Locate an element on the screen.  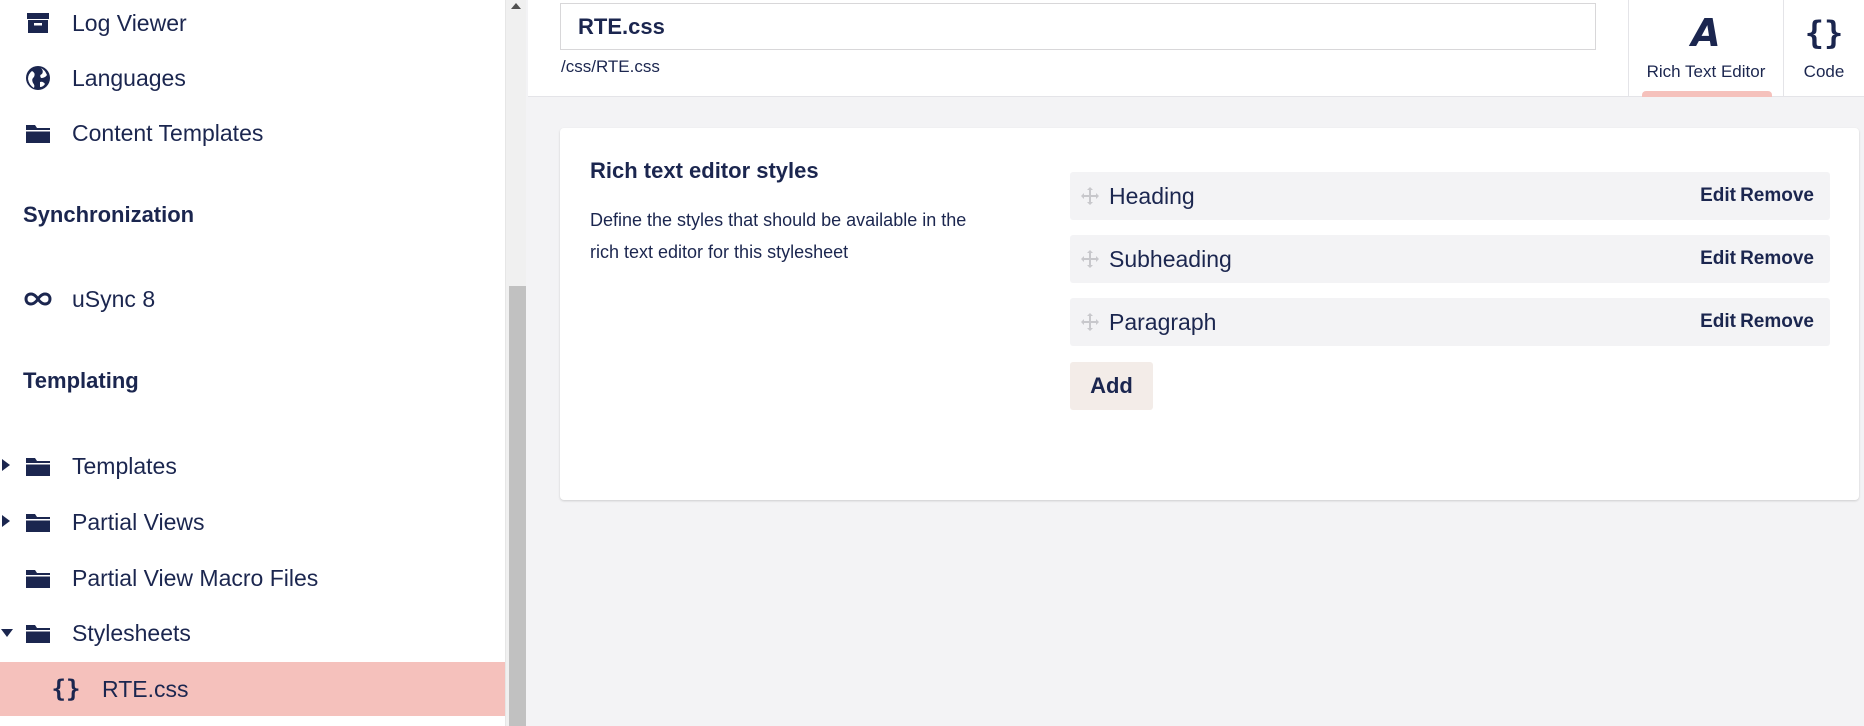
style-row: Paragraph Edit Remove is located at coordinates (1450, 322).